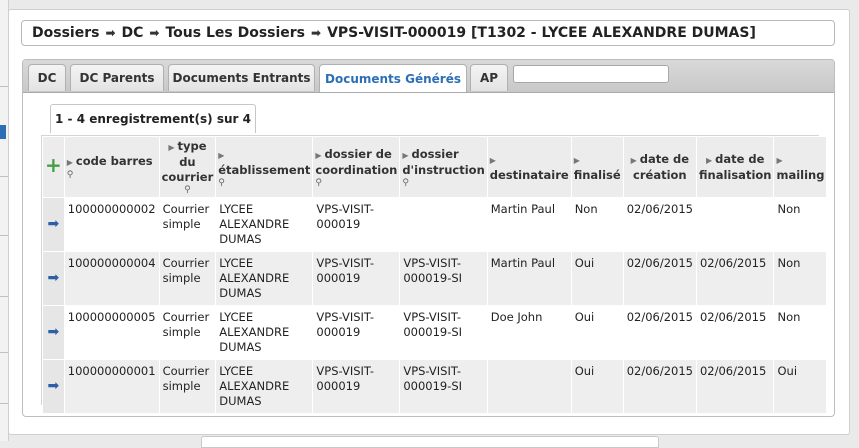 This screenshot has width=859, height=448. I want to click on record-count: 1 - 4 enregistrement(s) sur 4, so click(153, 118).